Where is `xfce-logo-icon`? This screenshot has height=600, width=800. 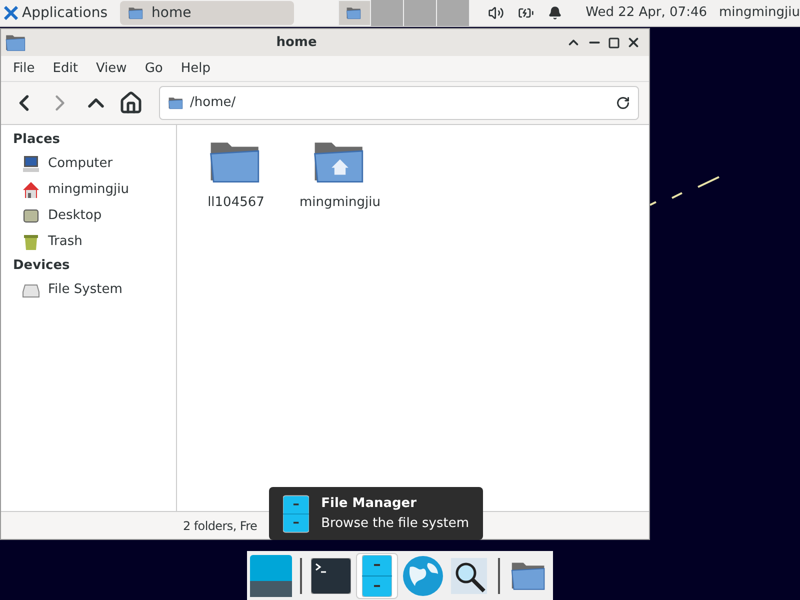
xfce-logo-icon is located at coordinates (11, 13).